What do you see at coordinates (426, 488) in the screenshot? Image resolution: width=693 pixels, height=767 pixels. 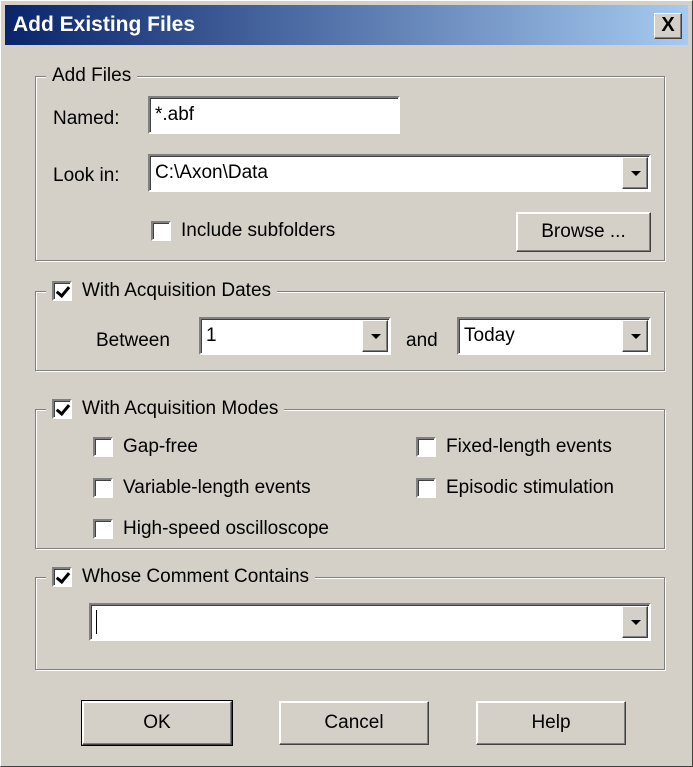 I see `episodic-stimulation-box` at bounding box center [426, 488].